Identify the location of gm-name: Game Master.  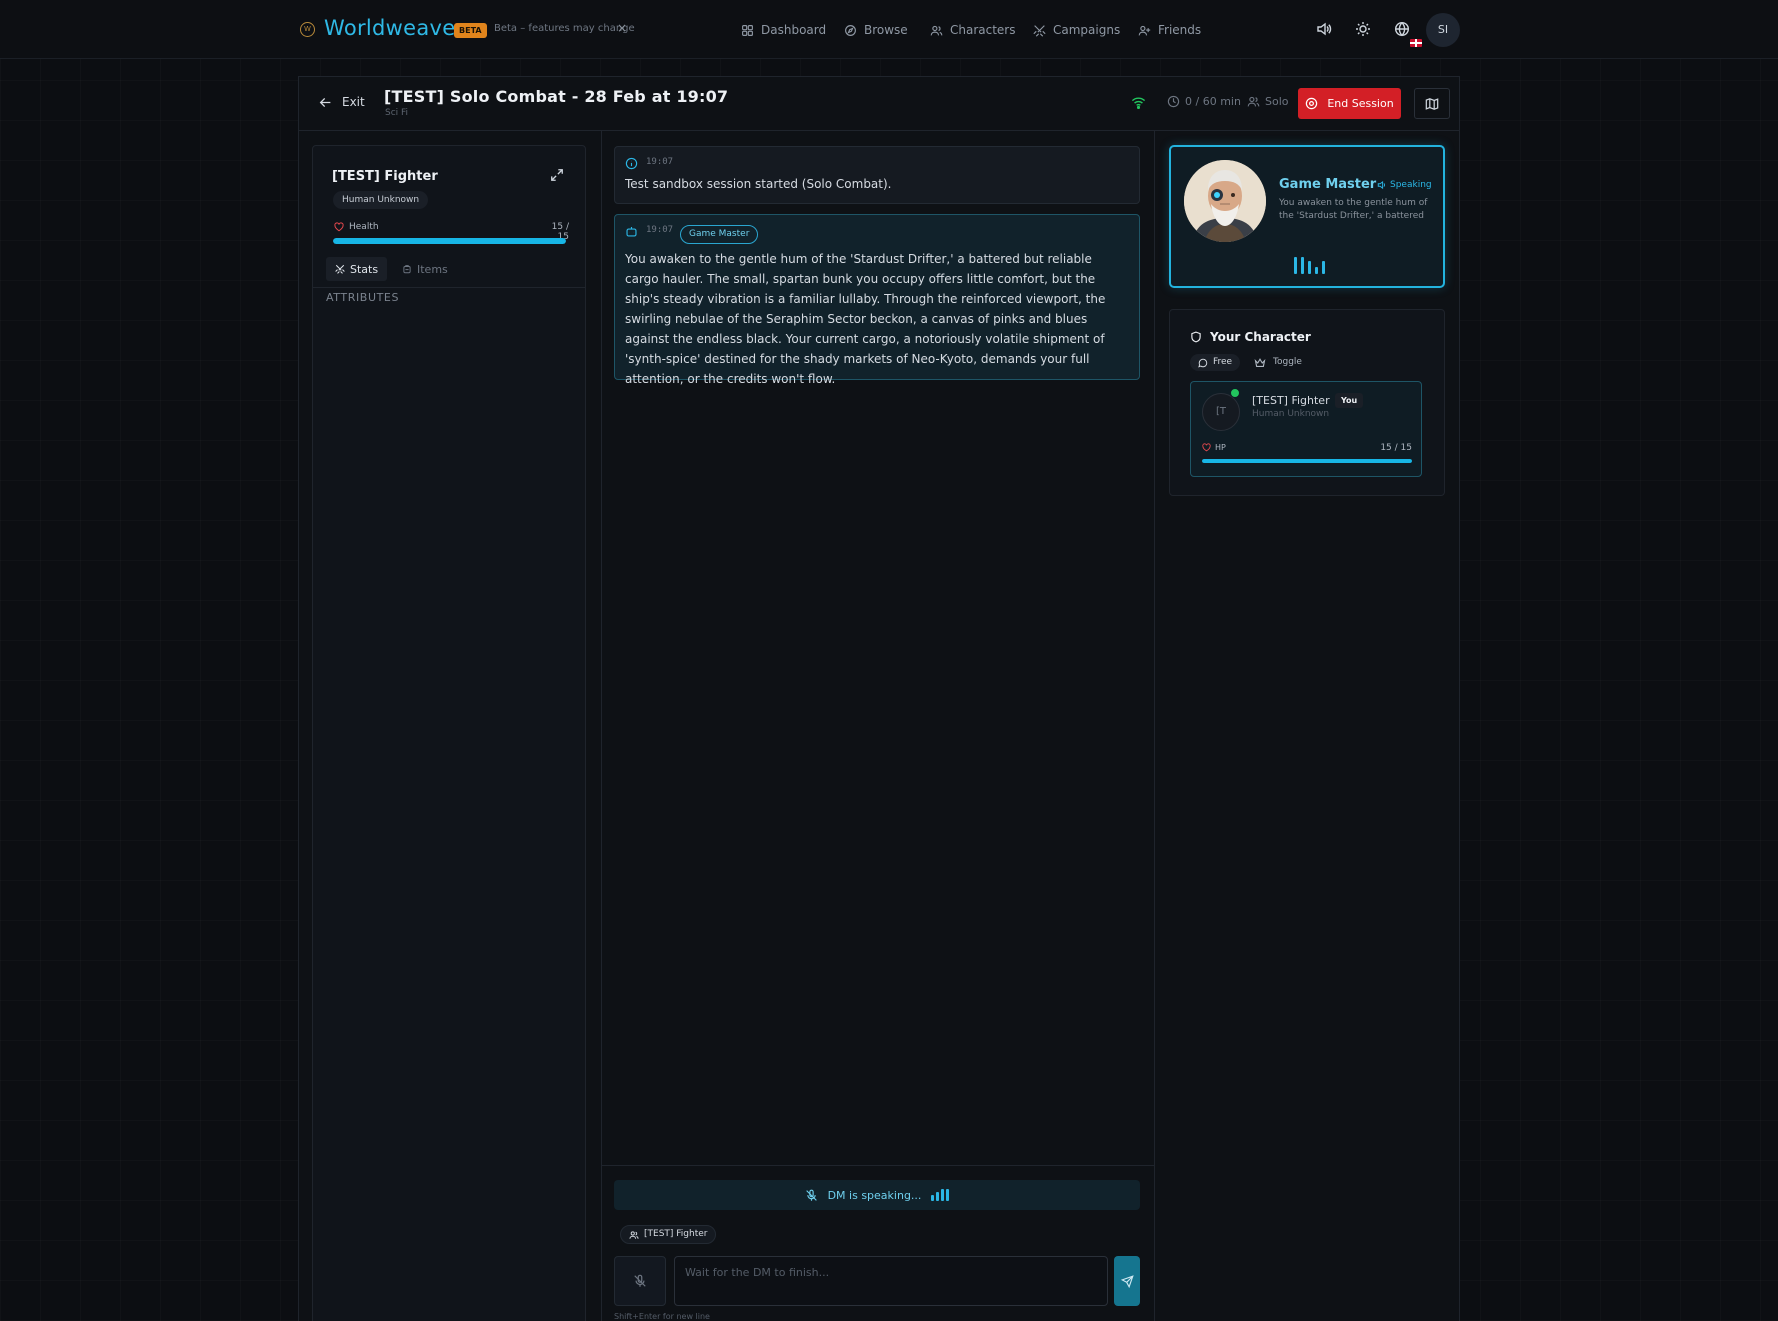
(1328, 184).